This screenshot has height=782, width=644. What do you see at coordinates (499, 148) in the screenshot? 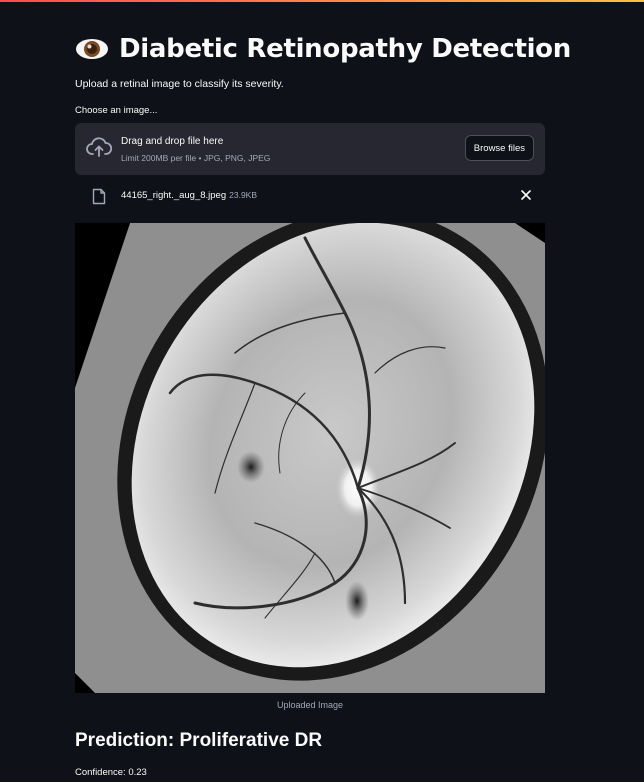
I see `browse-files-button: Browse files` at bounding box center [499, 148].